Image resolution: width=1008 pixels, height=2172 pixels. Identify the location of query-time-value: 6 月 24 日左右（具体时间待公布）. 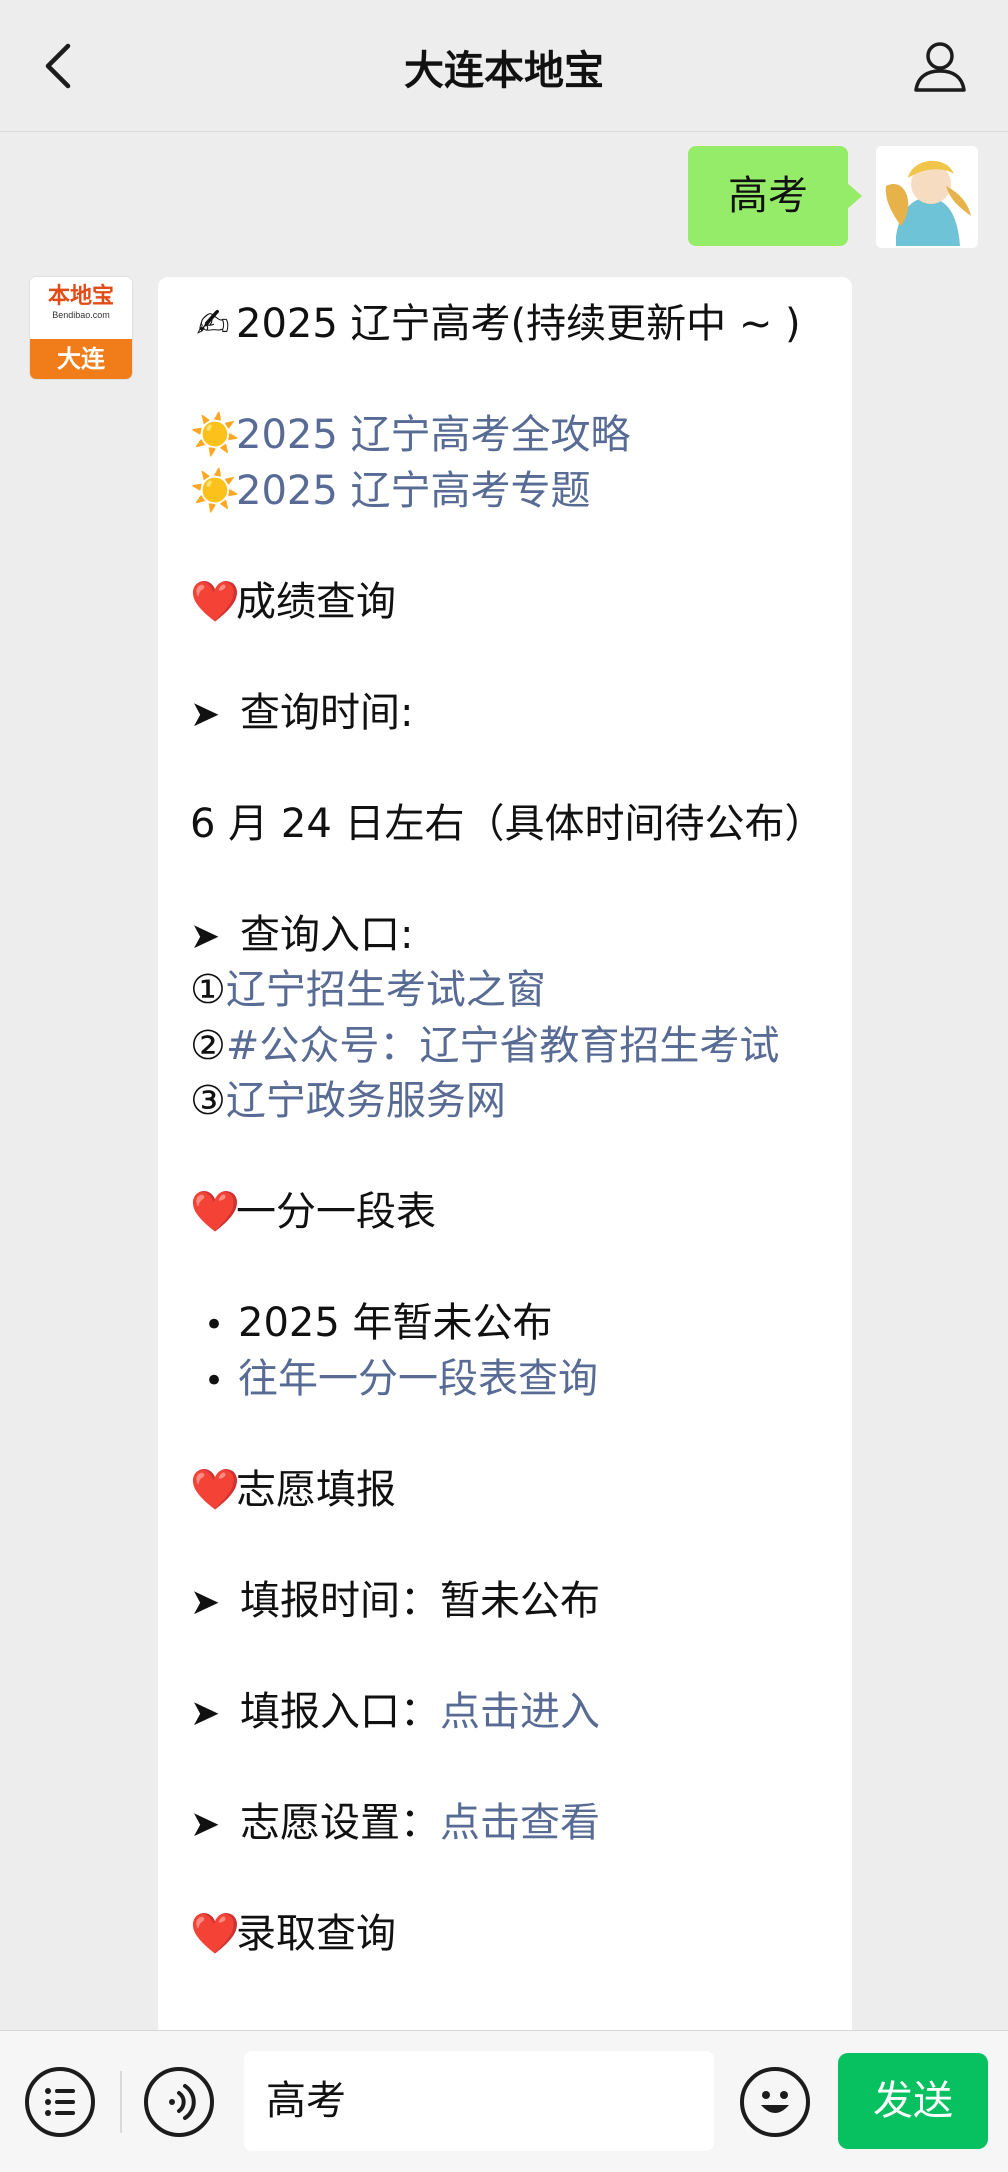
(507, 823).